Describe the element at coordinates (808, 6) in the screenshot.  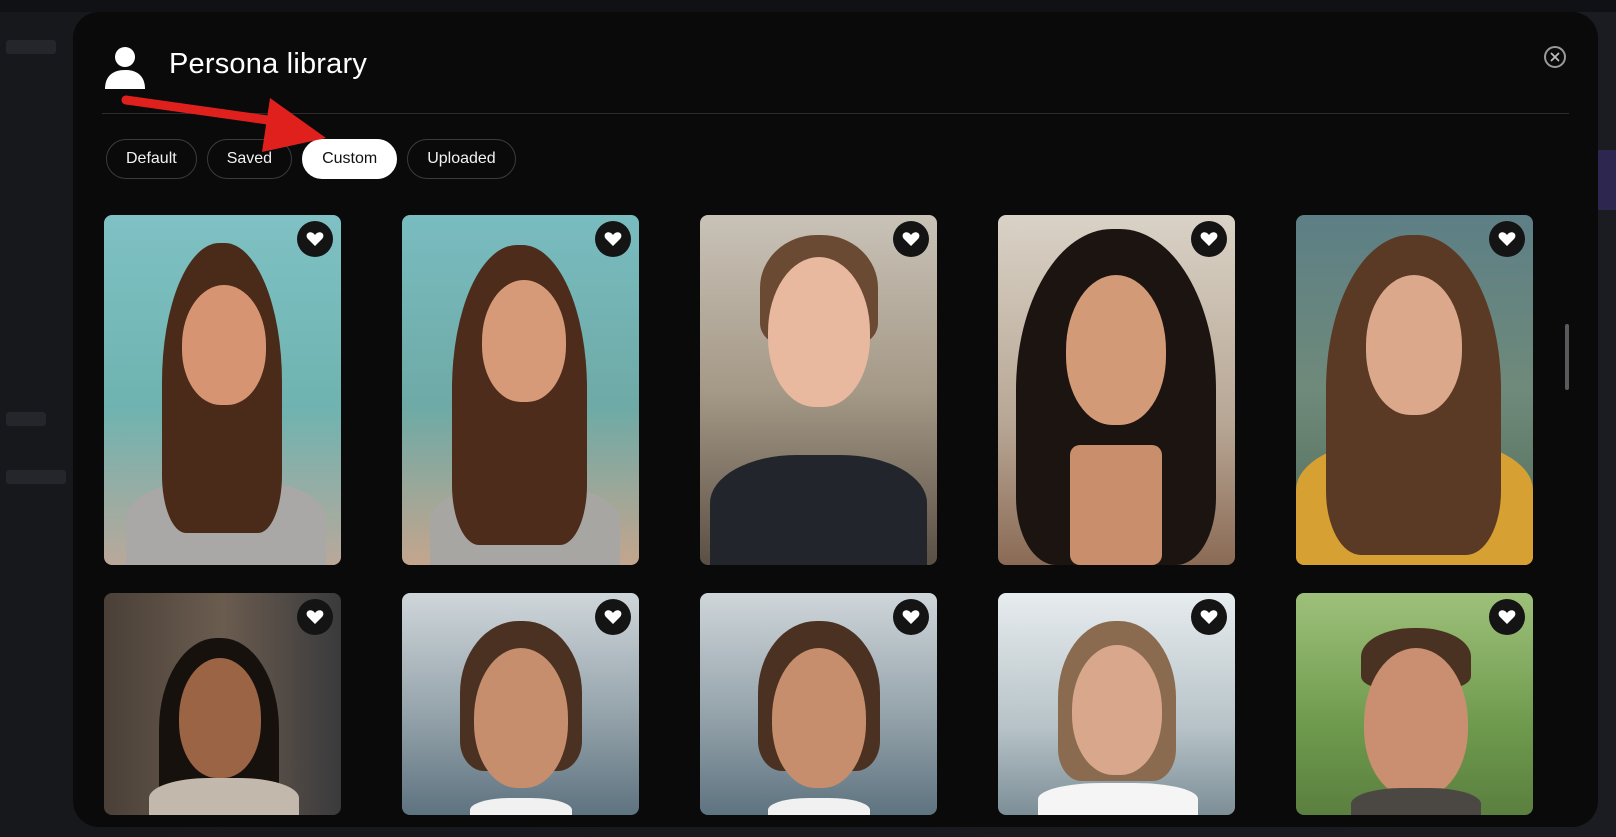
I see `background-topbar` at that location.